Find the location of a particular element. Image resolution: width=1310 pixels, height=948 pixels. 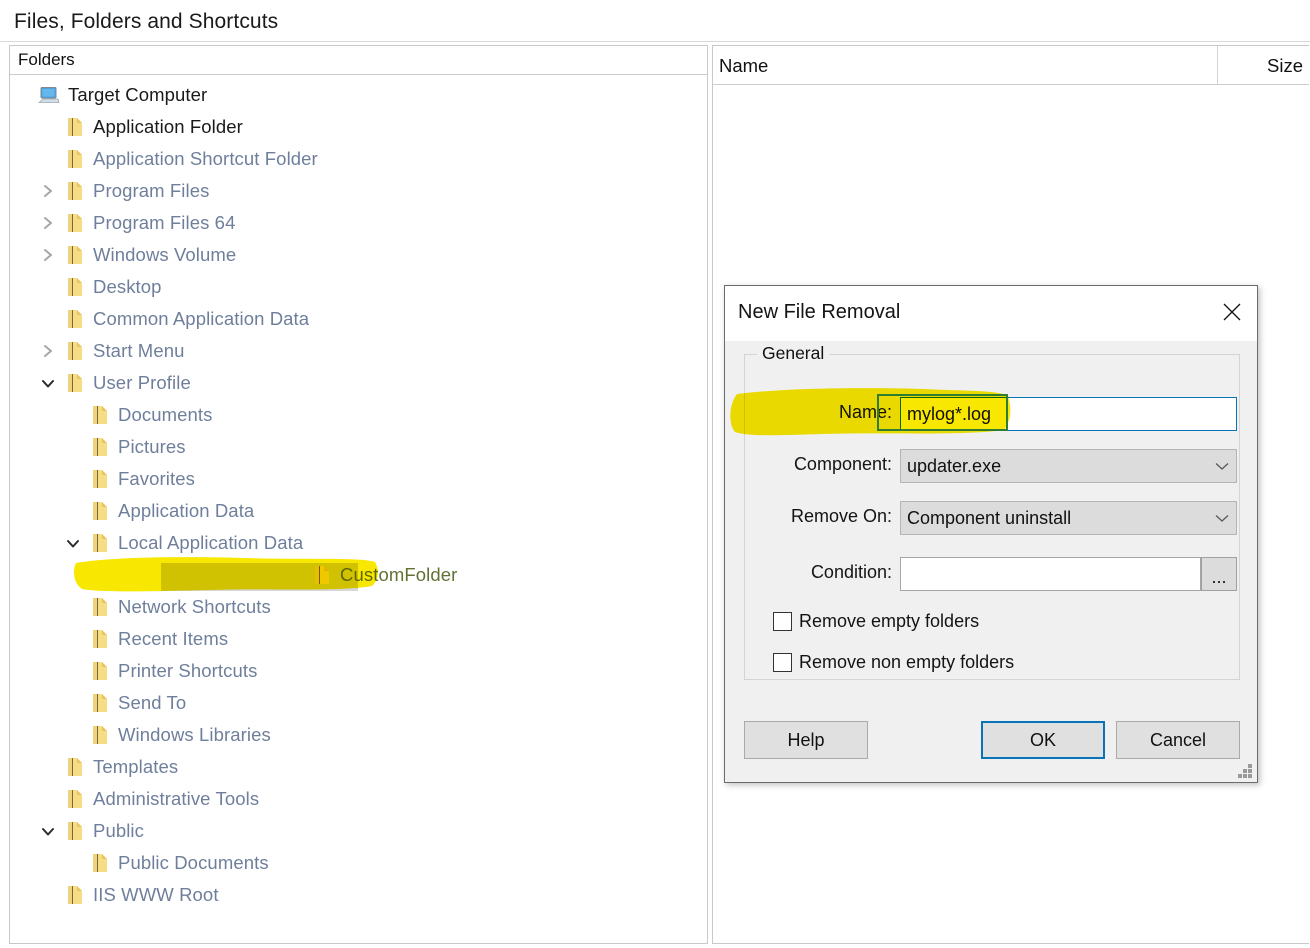

tree-item-start-menu: Start Menu is located at coordinates (358, 351).